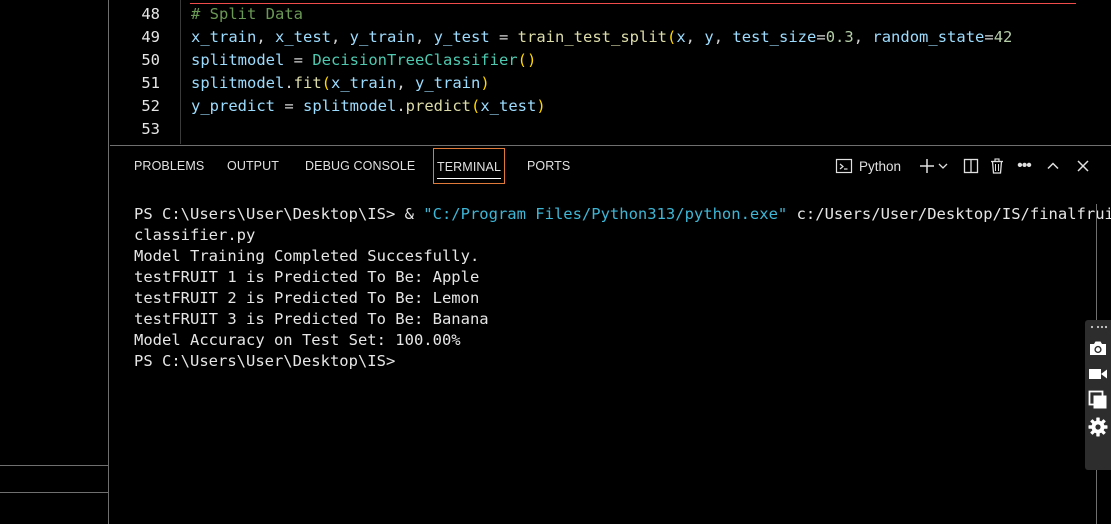 The image size is (1111, 524). I want to click on tab-problems: PROBLEMS, so click(169, 166).